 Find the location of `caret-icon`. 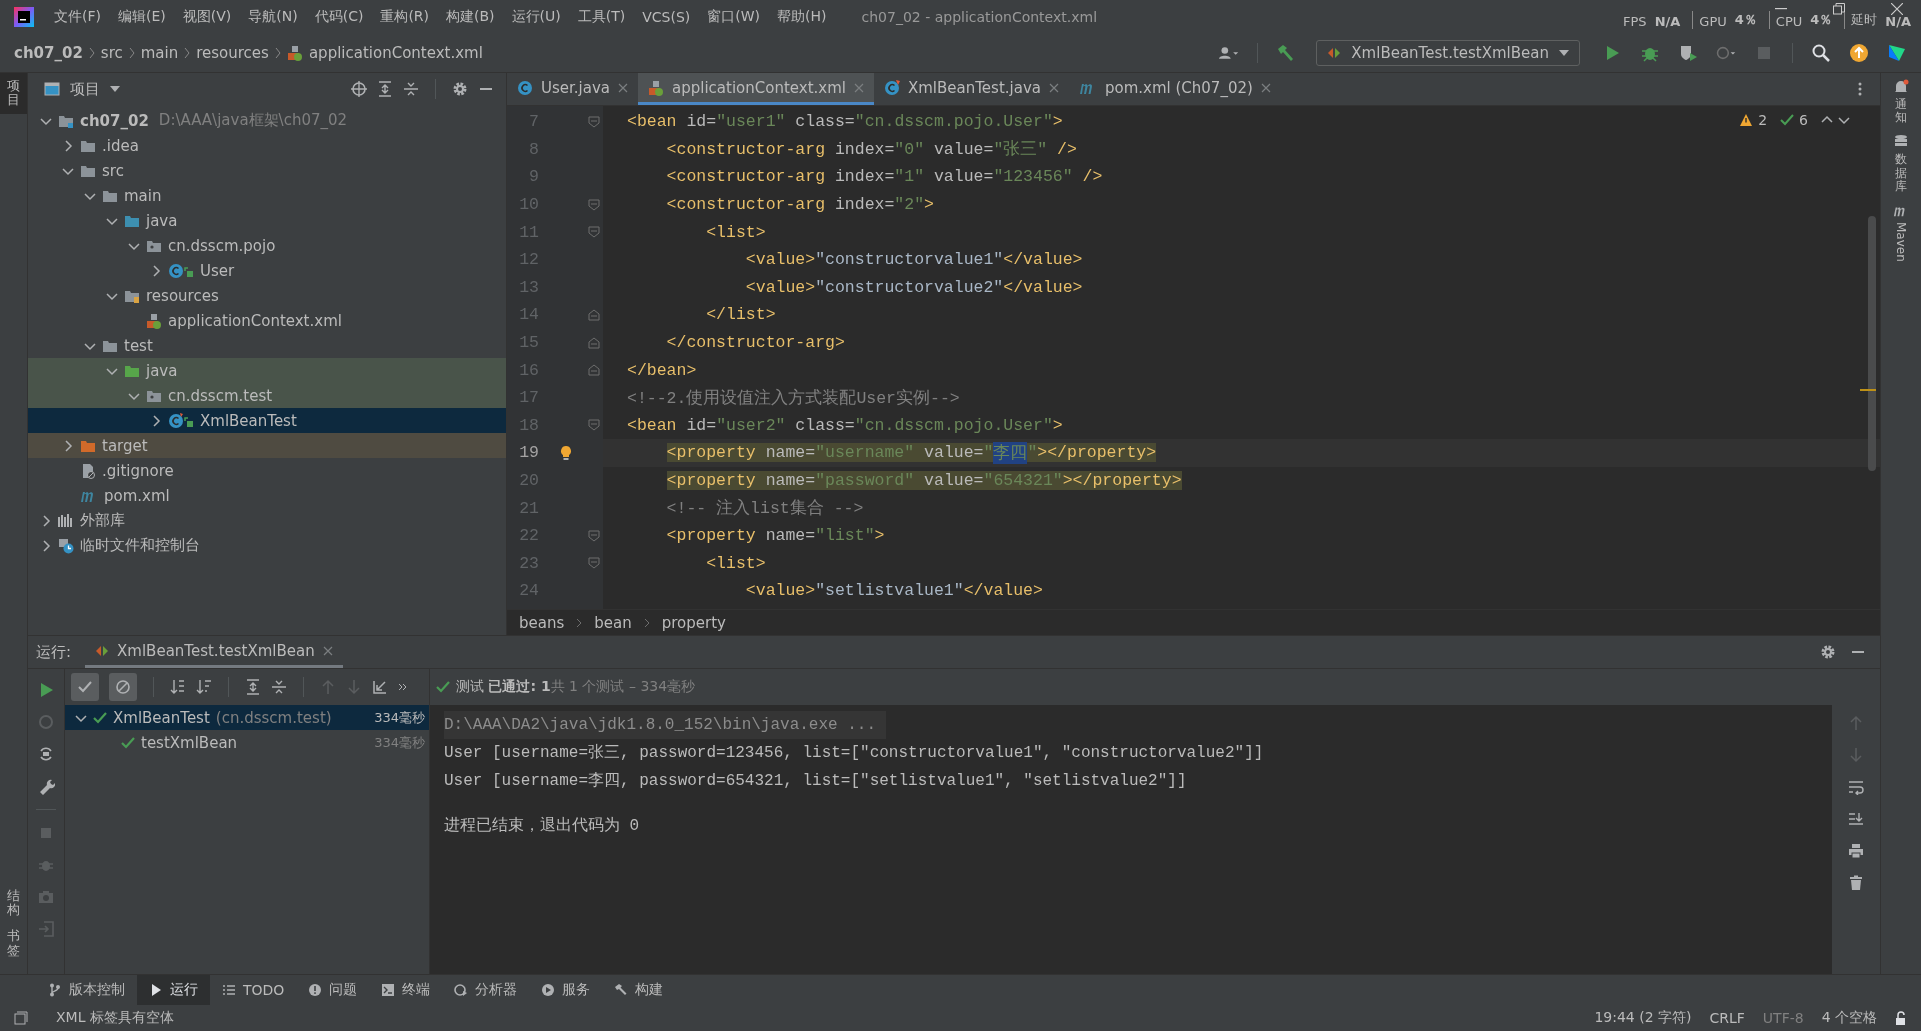

caret-icon is located at coordinates (115, 89).